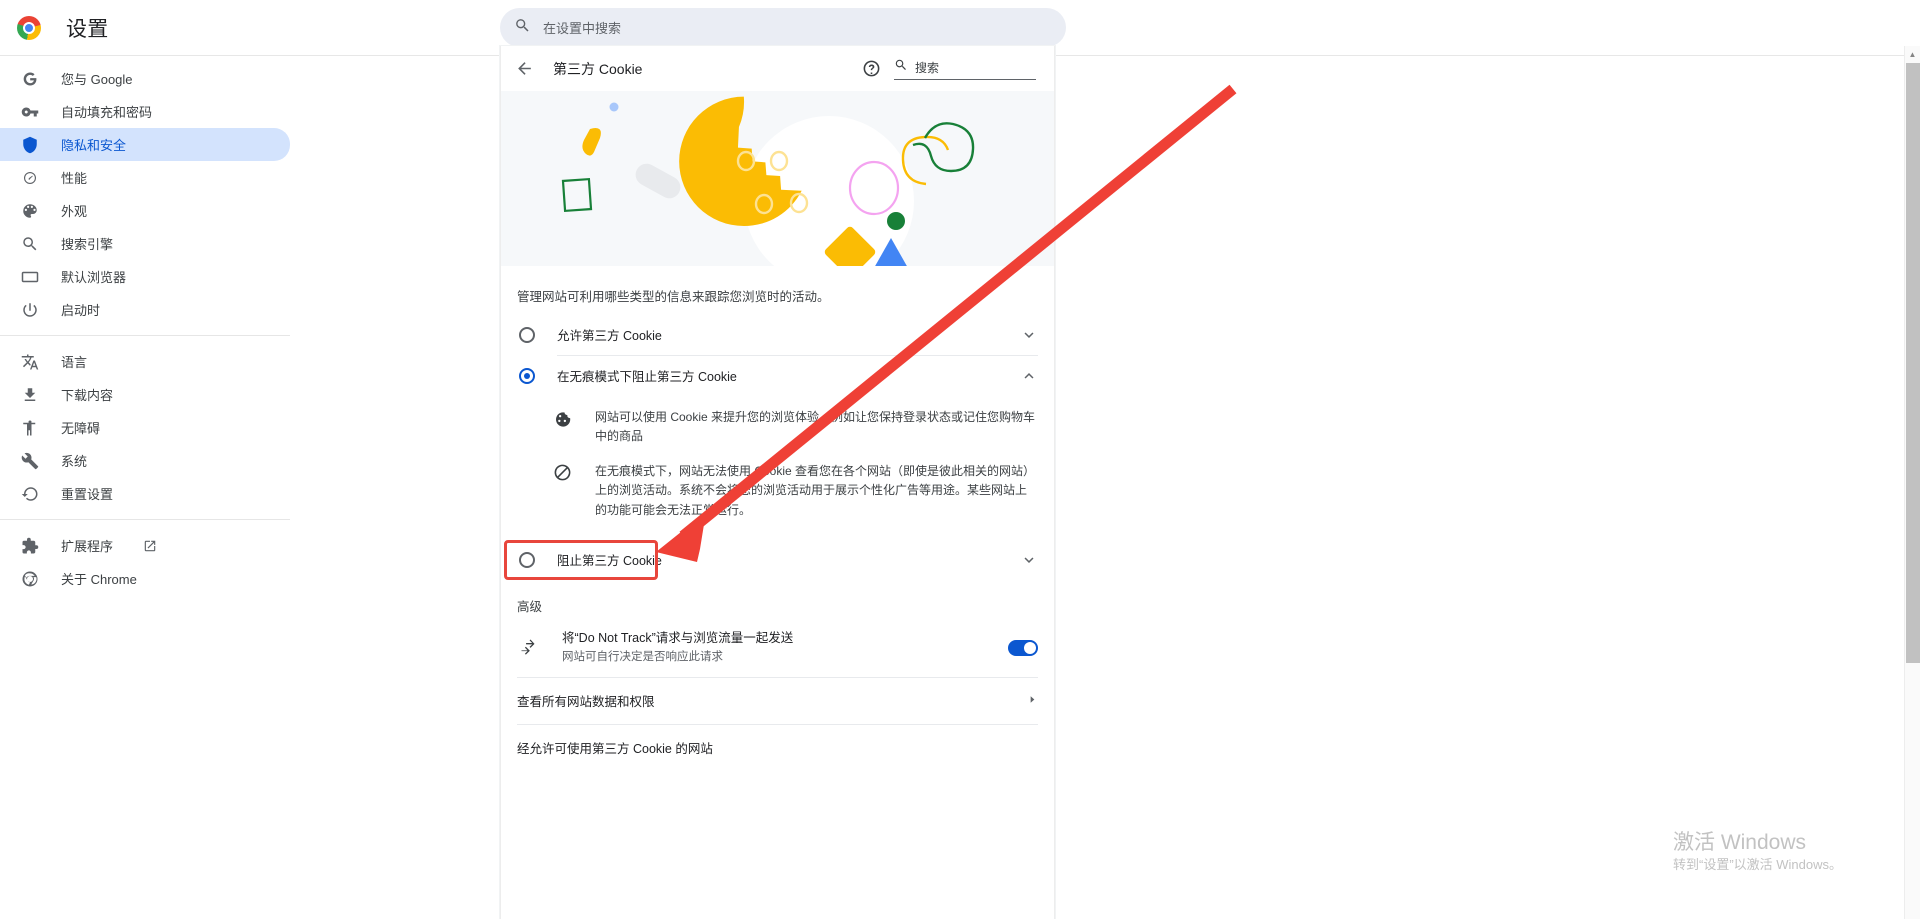  I want to click on chrome-logo-icon, so click(29, 27).